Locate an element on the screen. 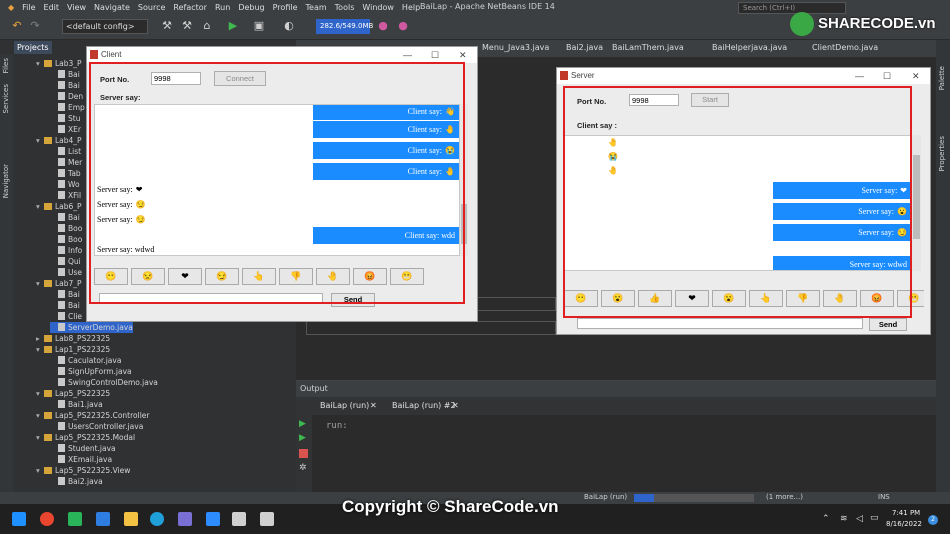  tree-item: ▾ Lap5_PS22325.Controller is located at coordinates (92, 415).